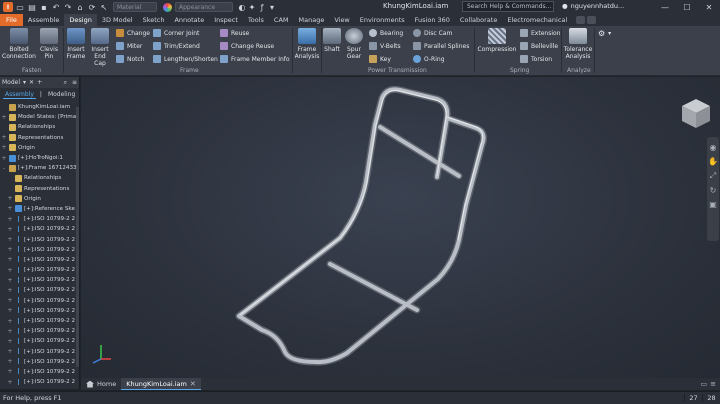  What do you see at coordinates (713, 190) in the screenshot?
I see `orbit-icon: ↻` at bounding box center [713, 190].